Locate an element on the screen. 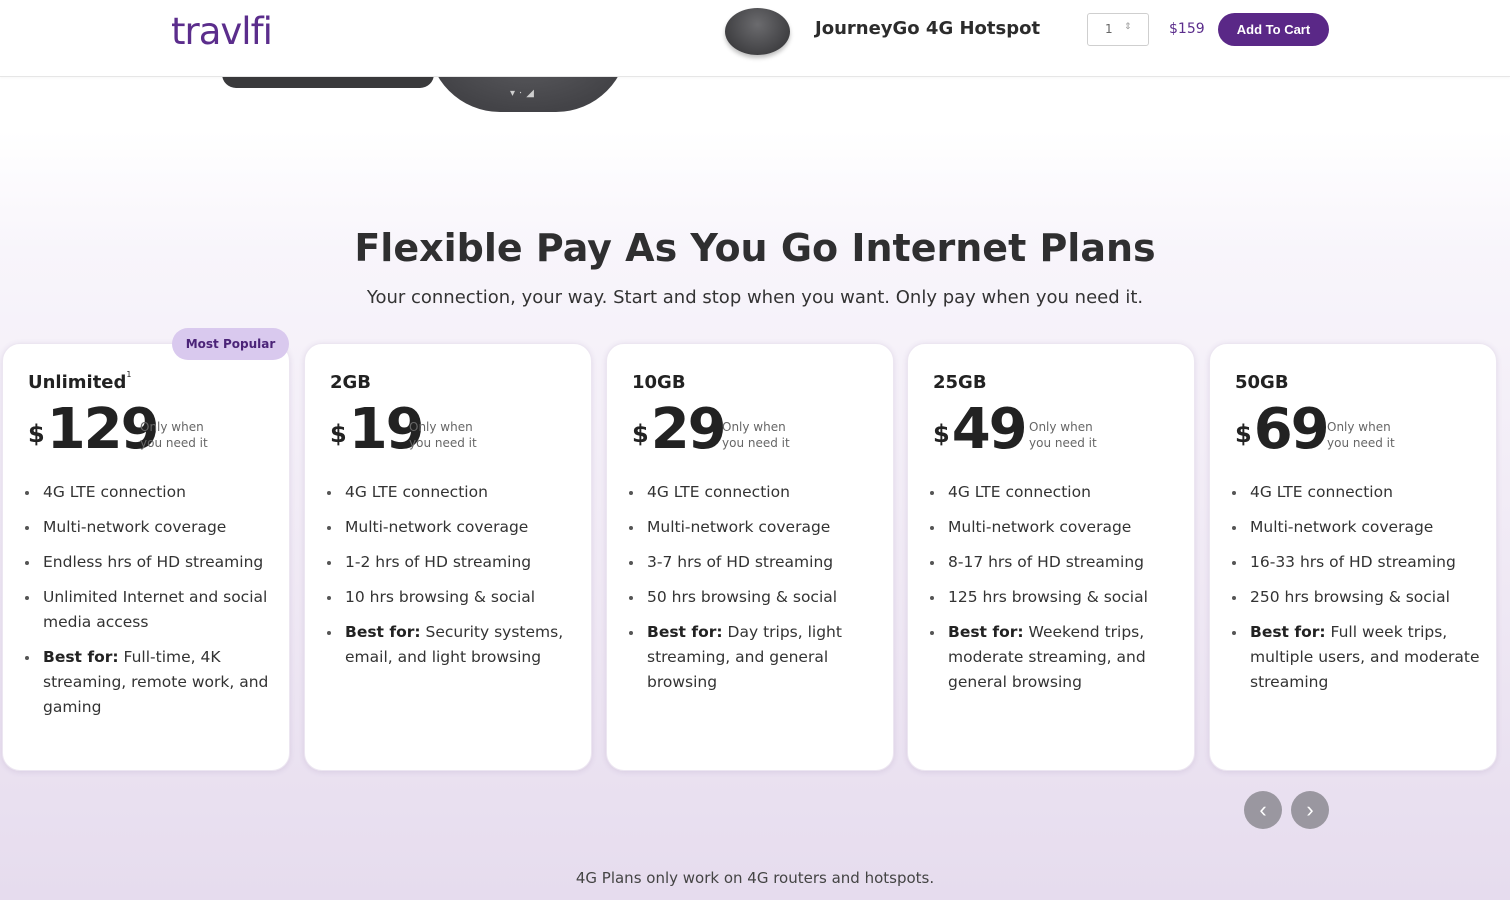 The image size is (1510, 900). list-item: 3-7 hrs of HD streaming is located at coordinates (754, 562).